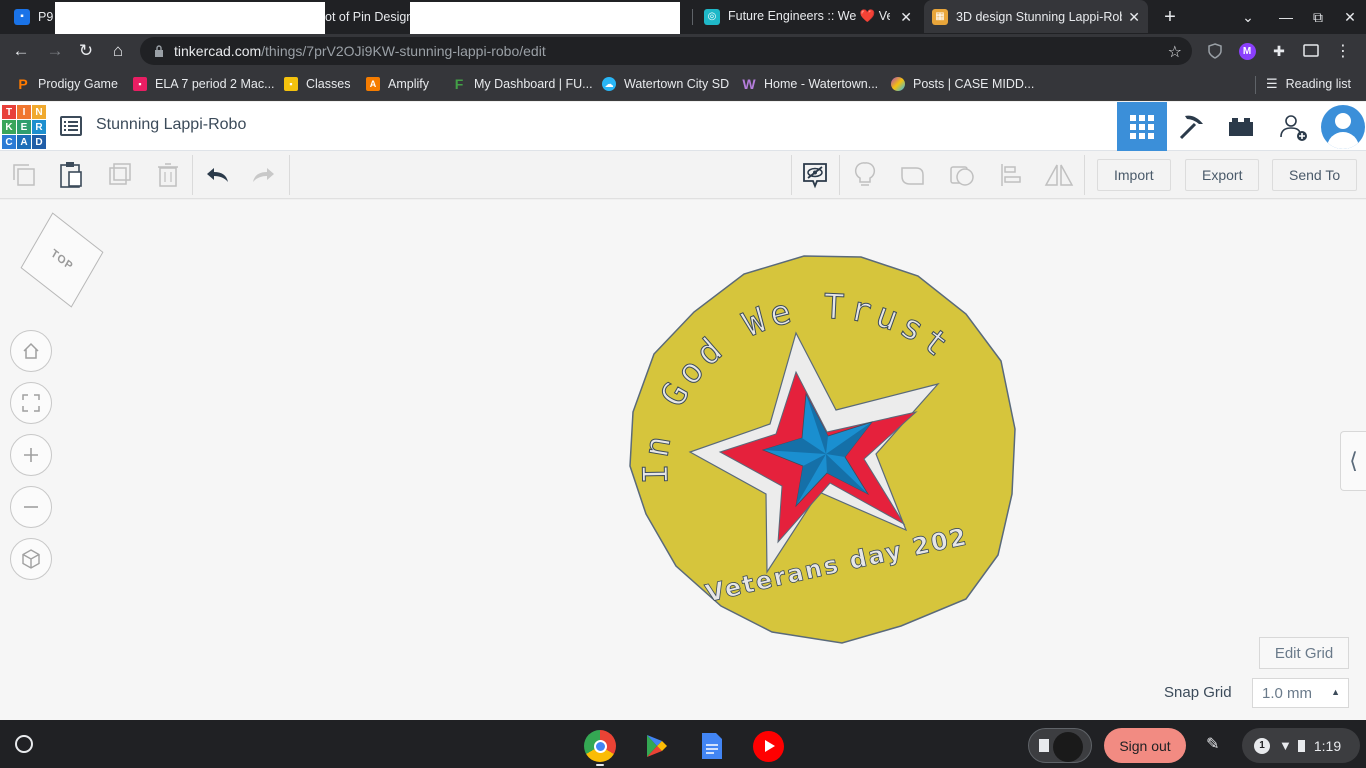 Image resolution: width=1366 pixels, height=768 pixels. Describe the element at coordinates (1350, 17) in the screenshot. I see `close-window-icon: ✕` at that location.